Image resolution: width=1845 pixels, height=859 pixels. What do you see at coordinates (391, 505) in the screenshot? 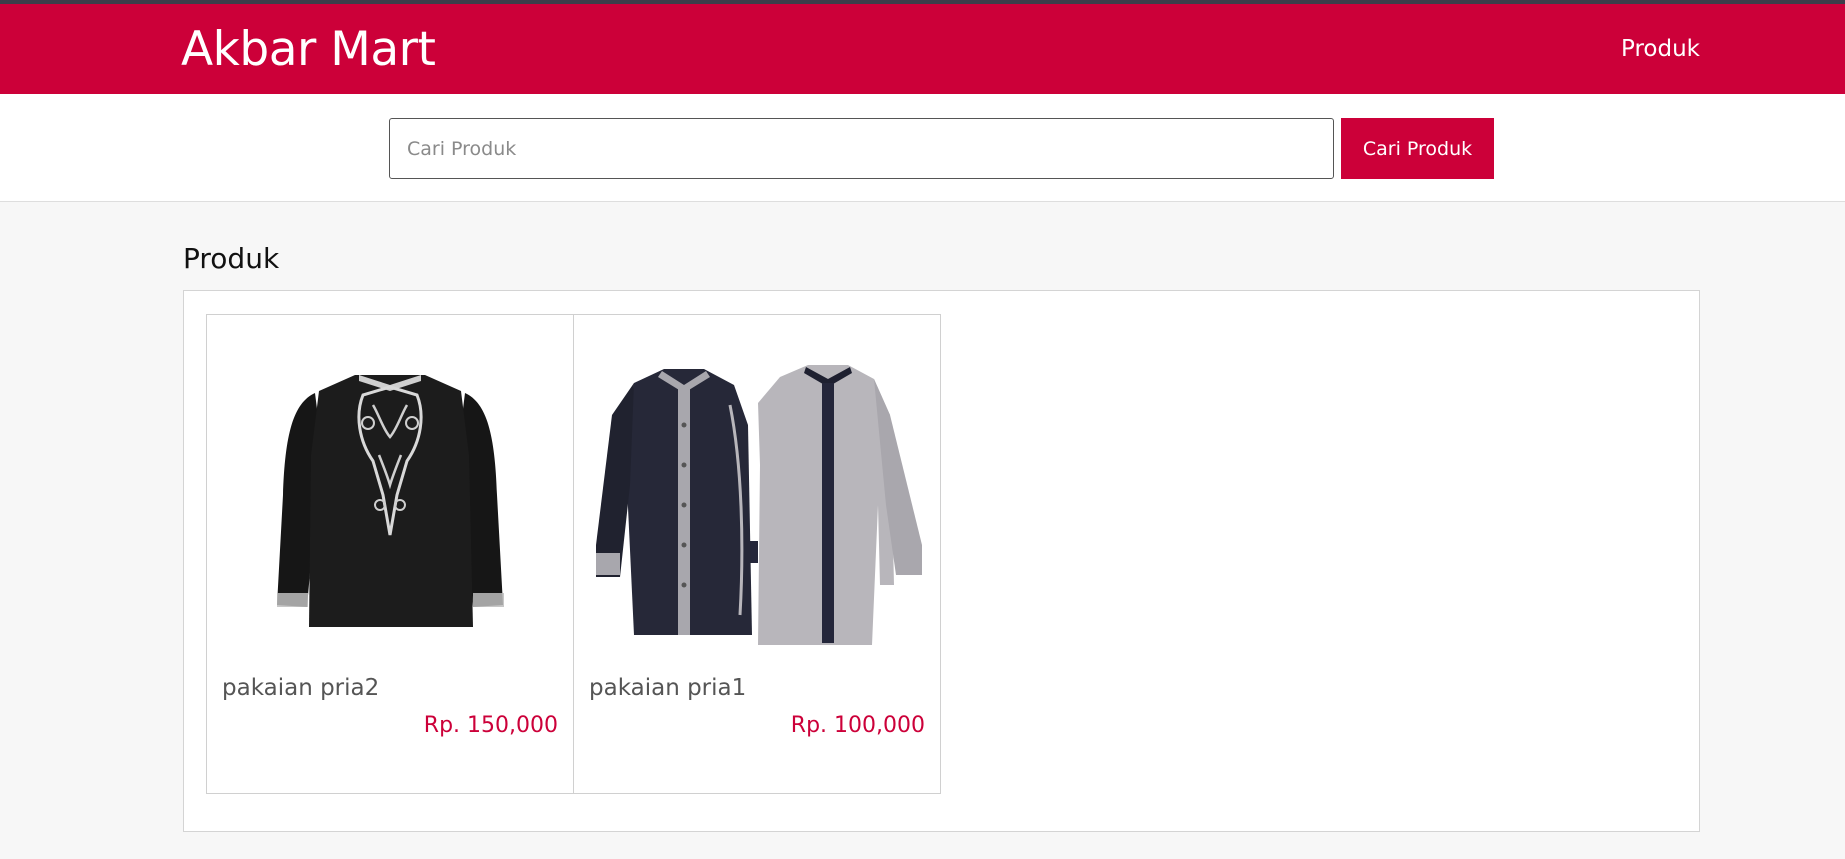
I see `product-image-black-shirt` at bounding box center [391, 505].